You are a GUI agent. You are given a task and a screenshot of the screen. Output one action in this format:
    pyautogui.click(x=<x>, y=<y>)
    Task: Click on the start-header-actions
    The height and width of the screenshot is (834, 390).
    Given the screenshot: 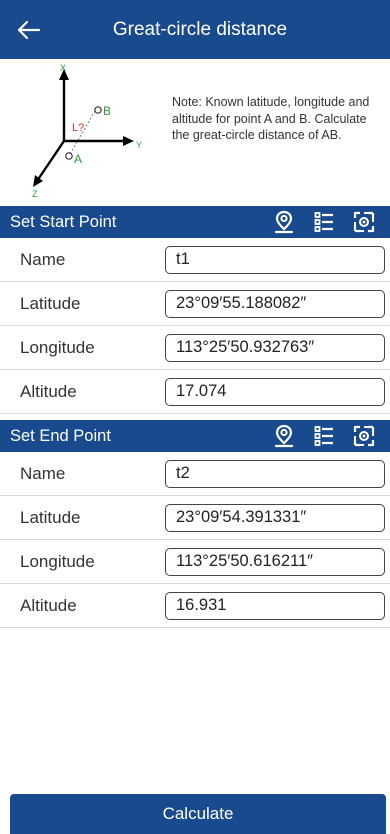 What is the action you would take?
    pyautogui.click(x=324, y=222)
    